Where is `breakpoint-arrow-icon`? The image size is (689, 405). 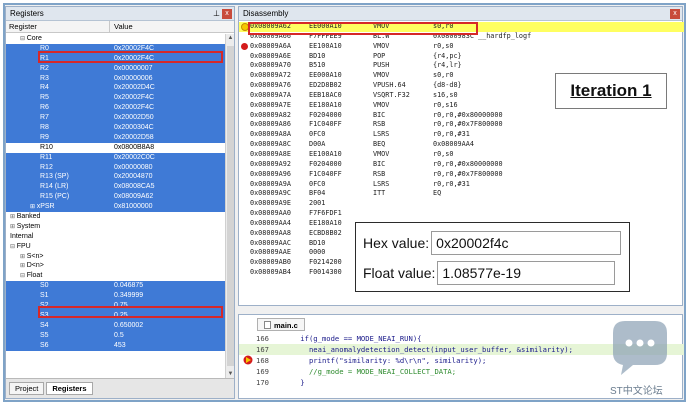
breakpoint-arrow-icon is located at coordinates (248, 360).